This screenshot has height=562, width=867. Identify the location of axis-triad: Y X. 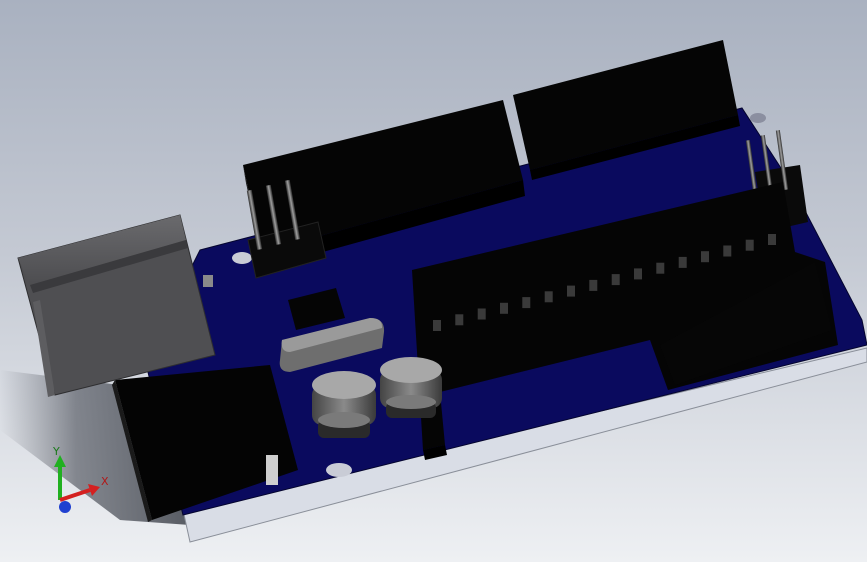
(80, 479).